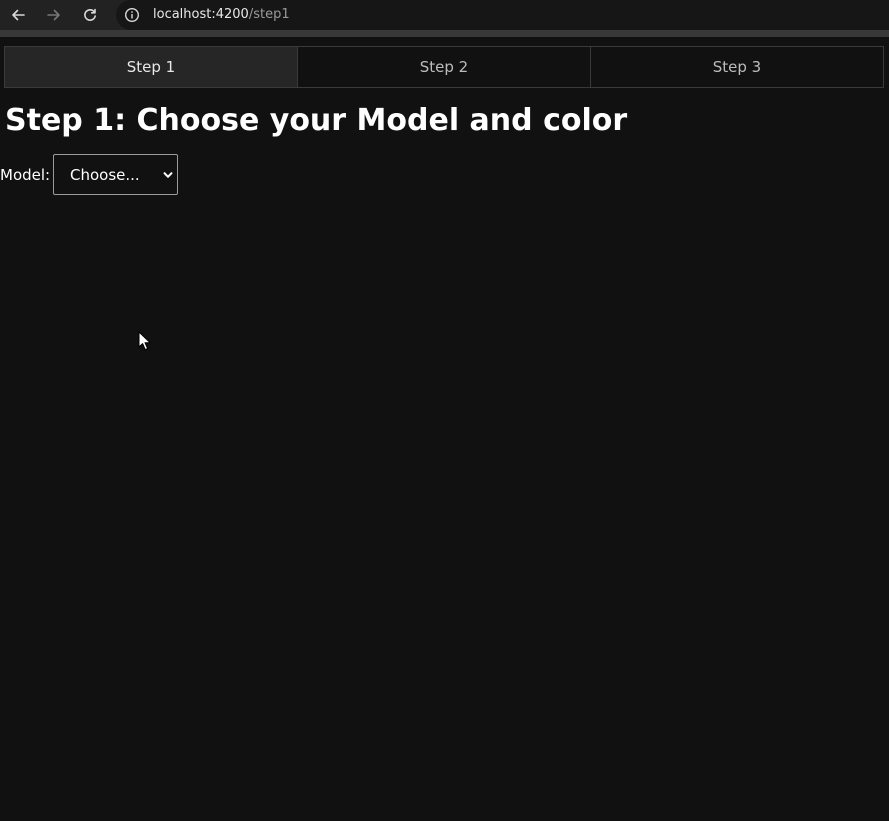 Image resolution: width=889 pixels, height=821 pixels. What do you see at coordinates (168, 175) in the screenshot?
I see `chevron-down-icon` at bounding box center [168, 175].